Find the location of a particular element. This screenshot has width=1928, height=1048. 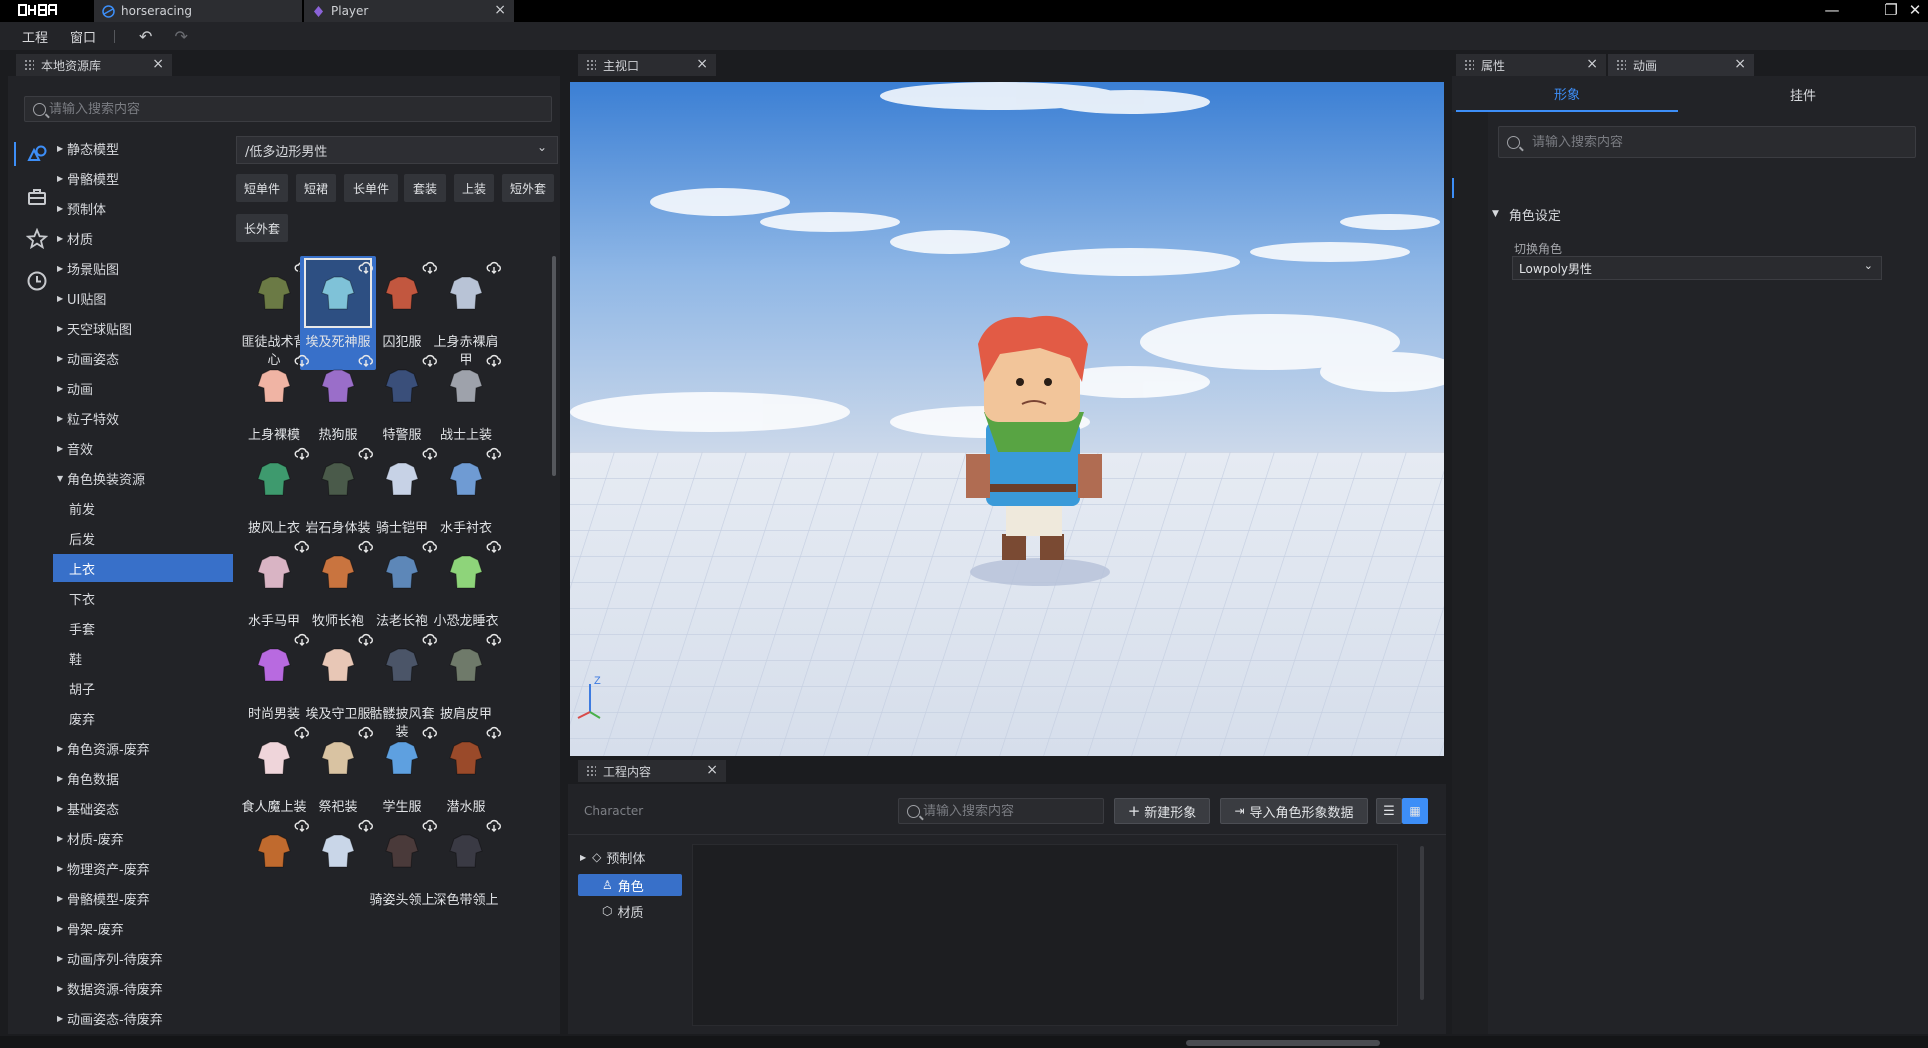

section-header: ▼ 角色设定 is located at coordinates (1526, 214).